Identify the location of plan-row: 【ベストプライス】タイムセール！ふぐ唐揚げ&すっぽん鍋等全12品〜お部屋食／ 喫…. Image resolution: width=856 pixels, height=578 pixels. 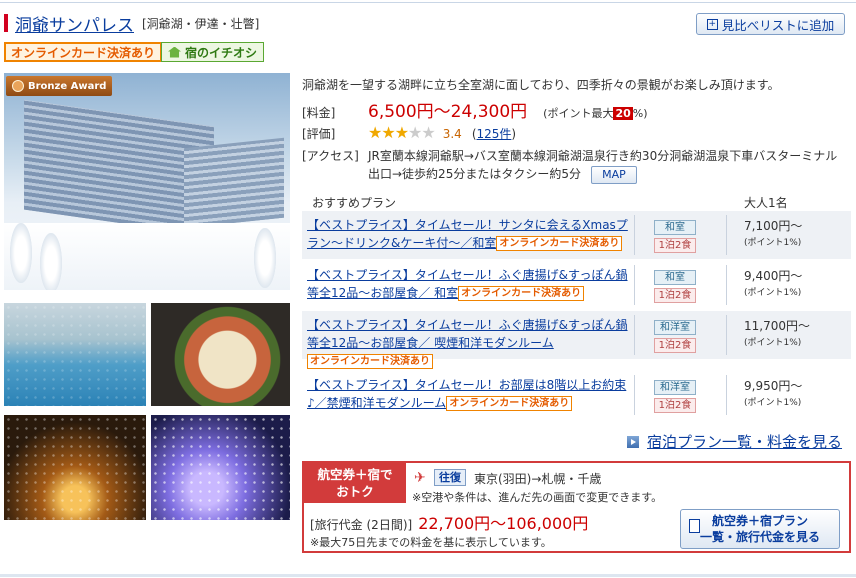
(576, 340).